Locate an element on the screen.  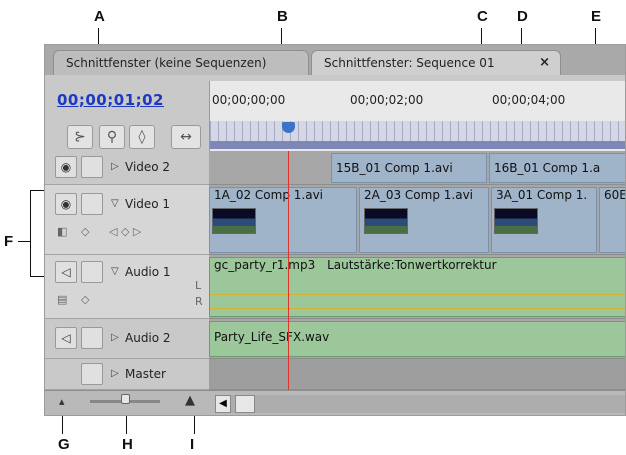
clip-15b: 15B_01 Comp 1.avi is located at coordinates (409, 168).